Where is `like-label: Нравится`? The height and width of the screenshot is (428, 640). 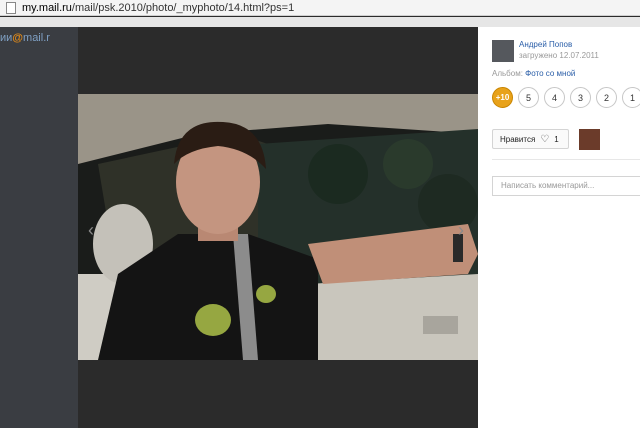 like-label: Нравится is located at coordinates (518, 139).